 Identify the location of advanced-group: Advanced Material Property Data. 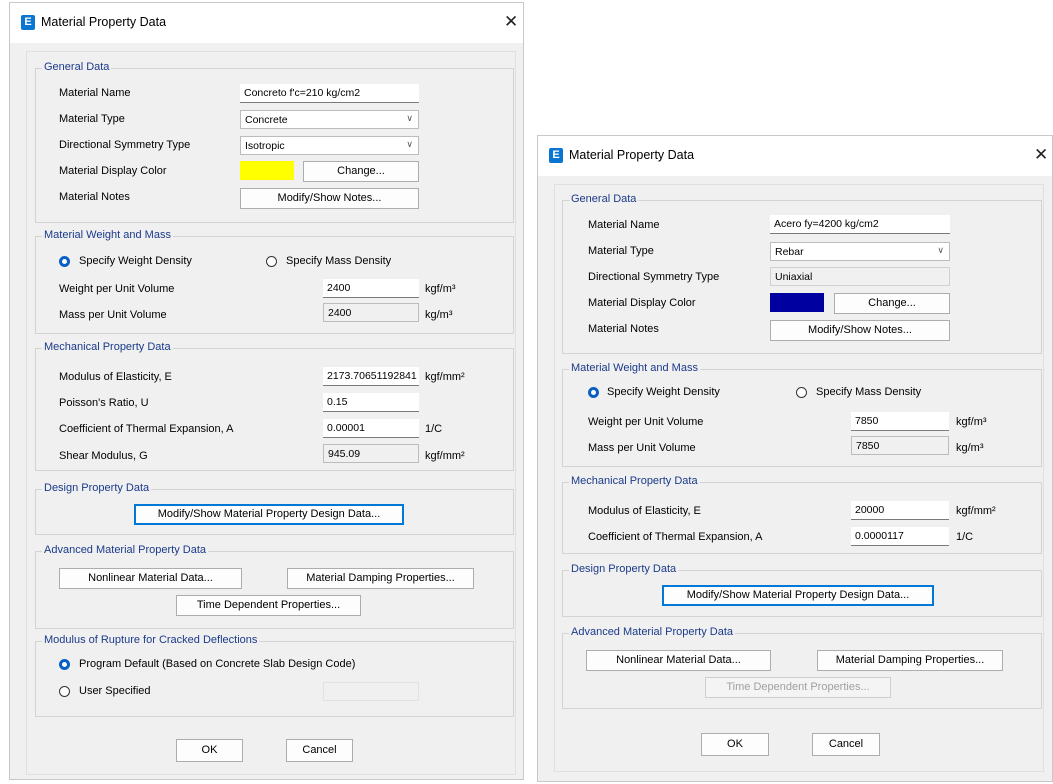
(274, 586).